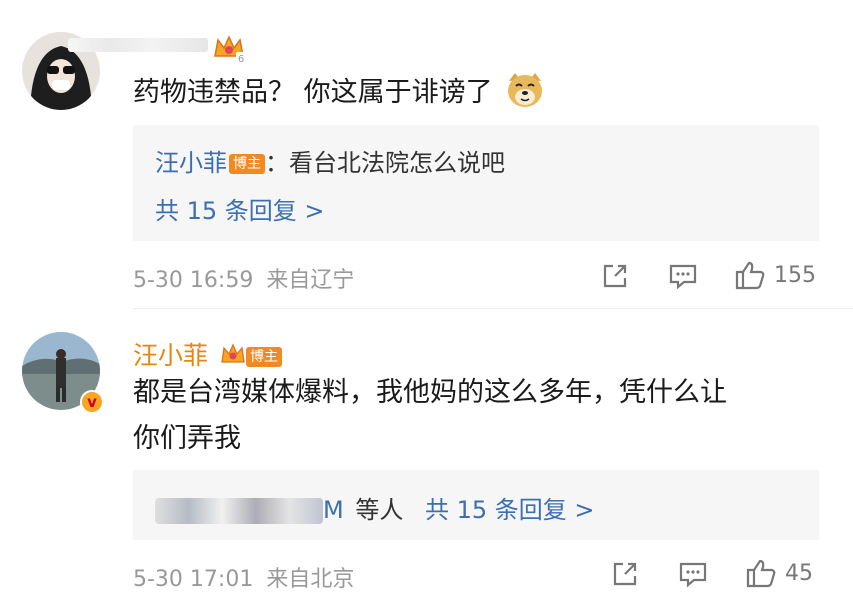  What do you see at coordinates (239, 511) in the screenshot?
I see `blurred-usernames` at bounding box center [239, 511].